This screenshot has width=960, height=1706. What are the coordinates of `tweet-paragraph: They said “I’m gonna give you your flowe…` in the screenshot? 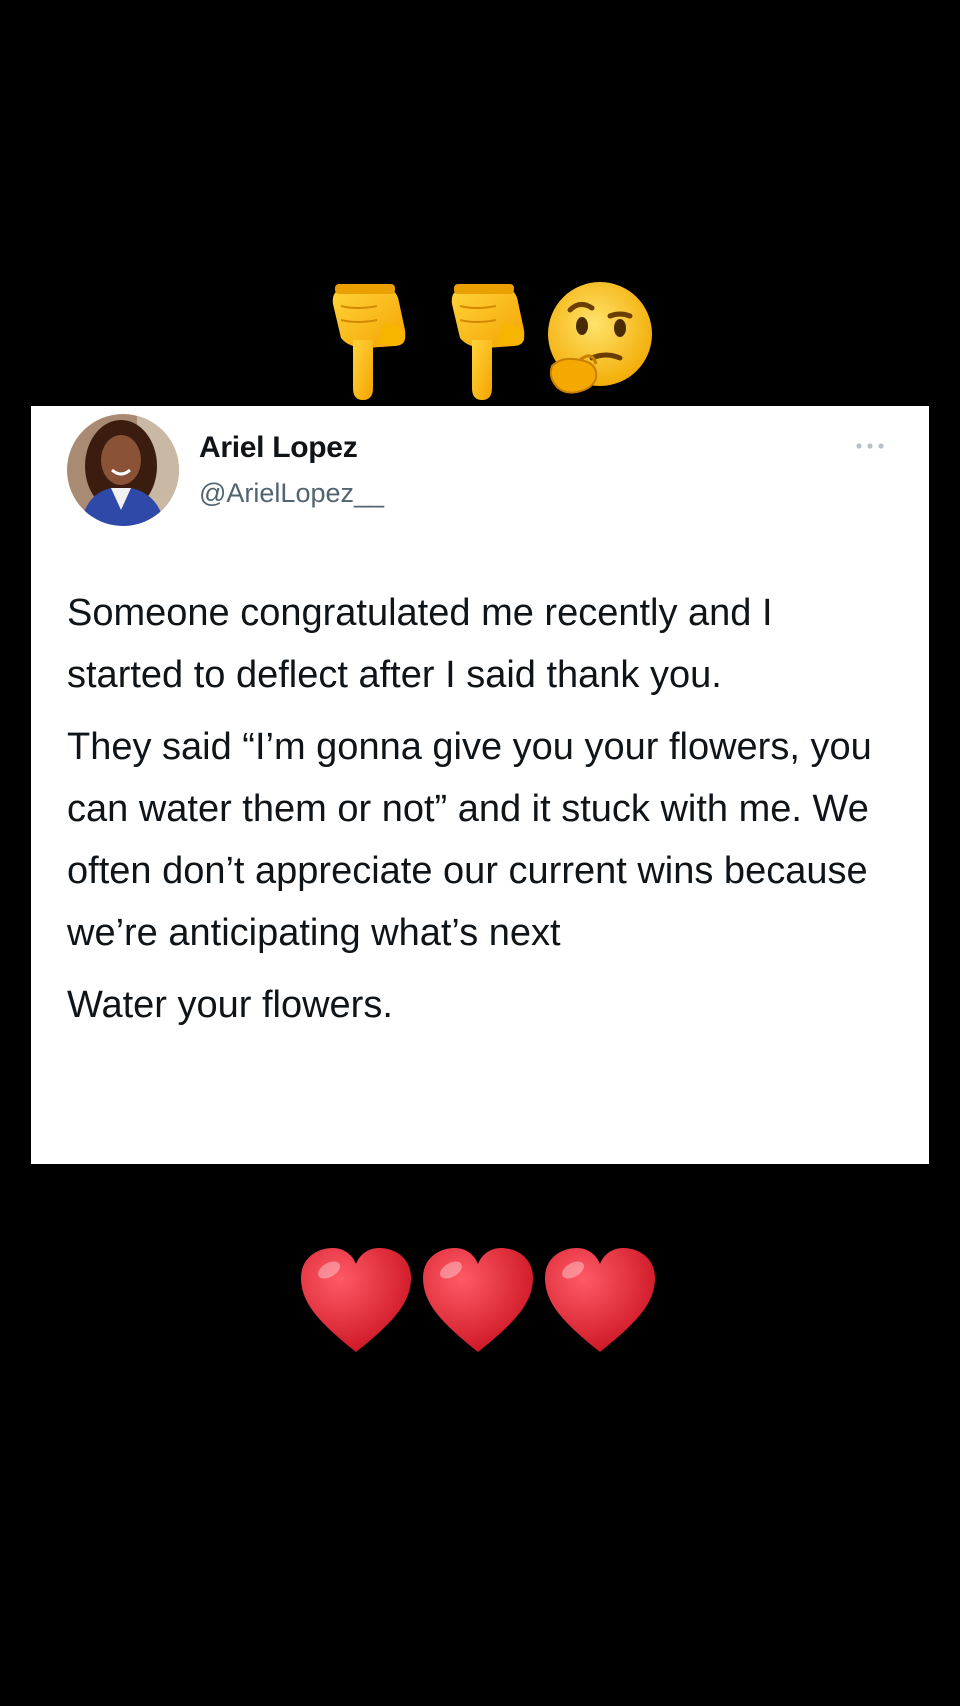 It's located at (469, 840).